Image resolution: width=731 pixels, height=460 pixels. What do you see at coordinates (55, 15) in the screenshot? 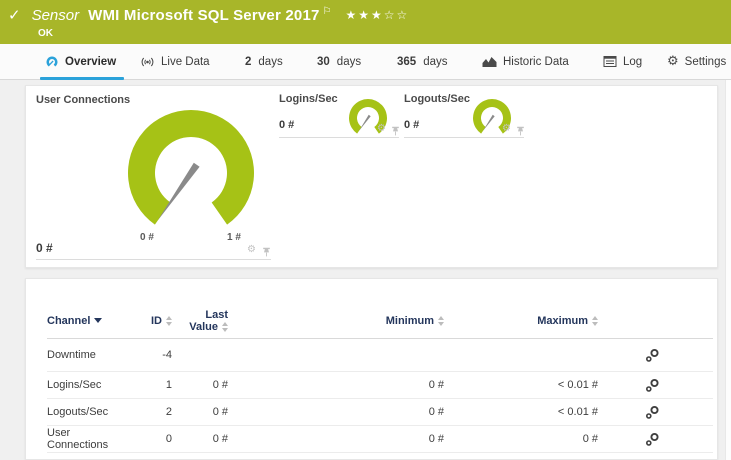
I see `sensor-kind-label: Sensor` at bounding box center [55, 15].